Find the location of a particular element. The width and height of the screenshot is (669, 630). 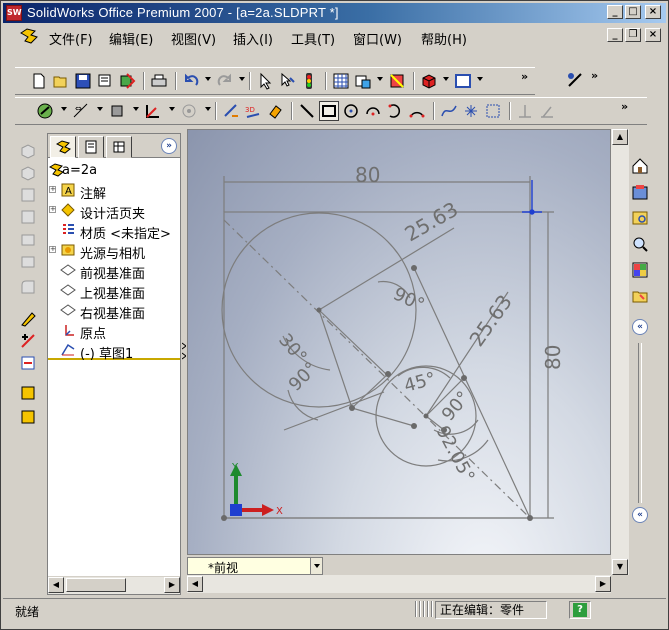

print-icon is located at coordinates (159, 81).